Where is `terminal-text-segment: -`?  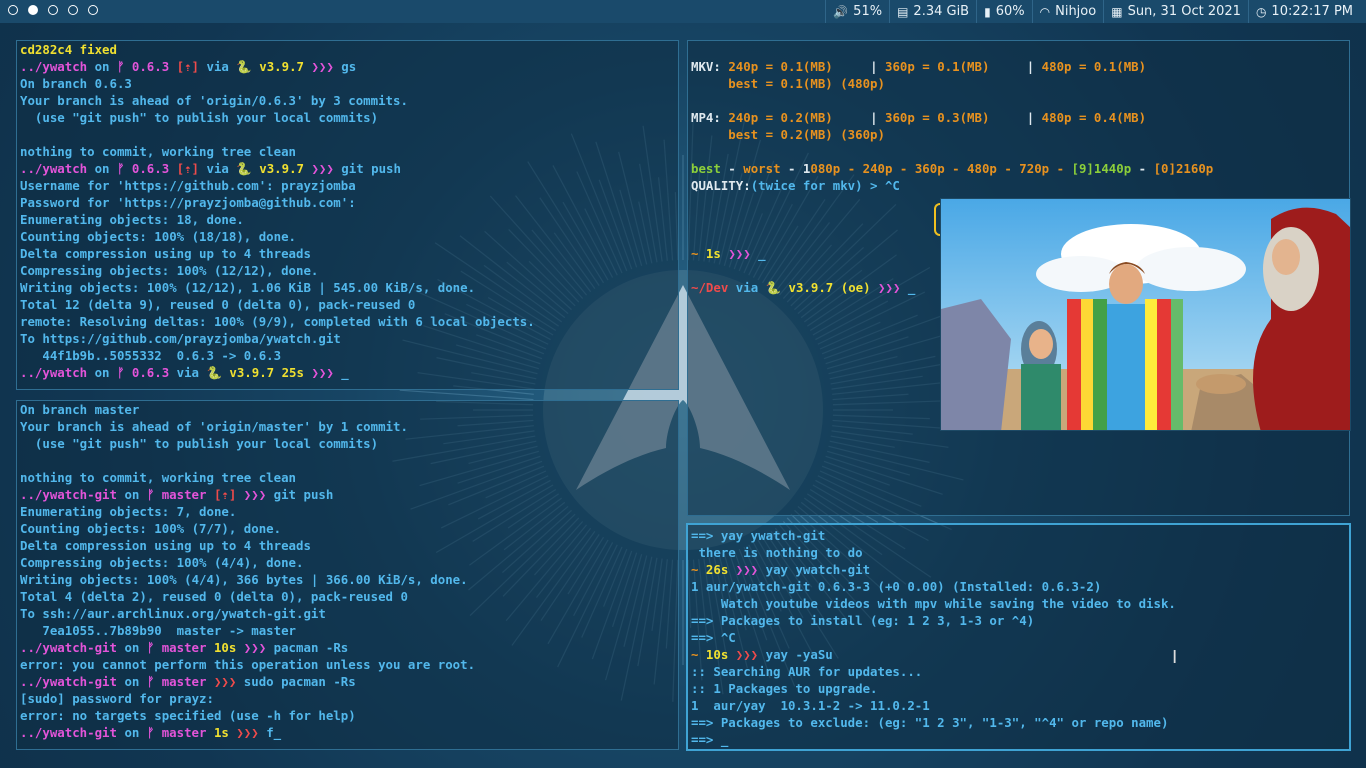
terminal-text-segment: - is located at coordinates (1142, 168).